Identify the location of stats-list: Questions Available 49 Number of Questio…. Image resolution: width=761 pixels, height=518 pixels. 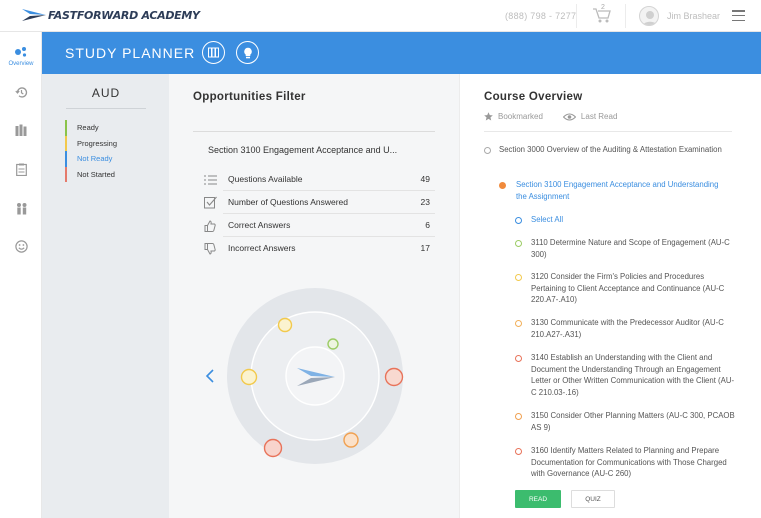
(316, 214).